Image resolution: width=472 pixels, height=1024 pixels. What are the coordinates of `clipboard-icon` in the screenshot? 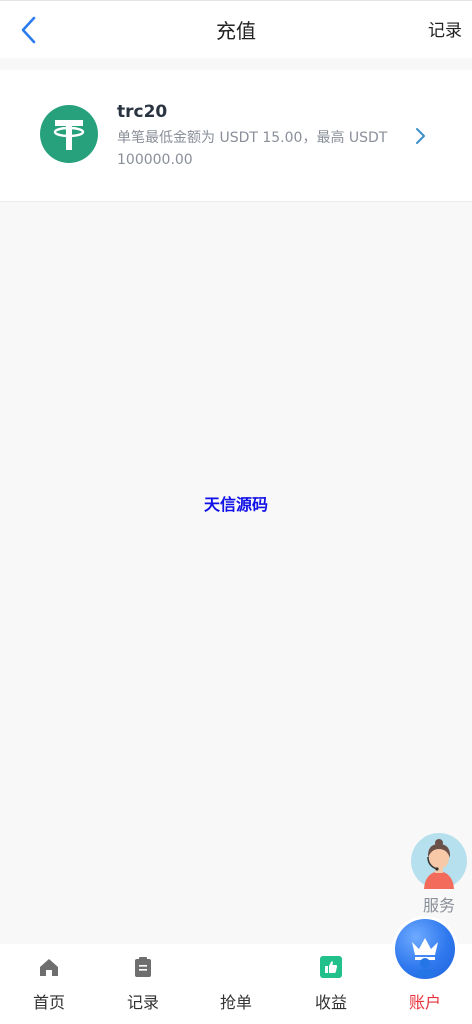 It's located at (143, 967).